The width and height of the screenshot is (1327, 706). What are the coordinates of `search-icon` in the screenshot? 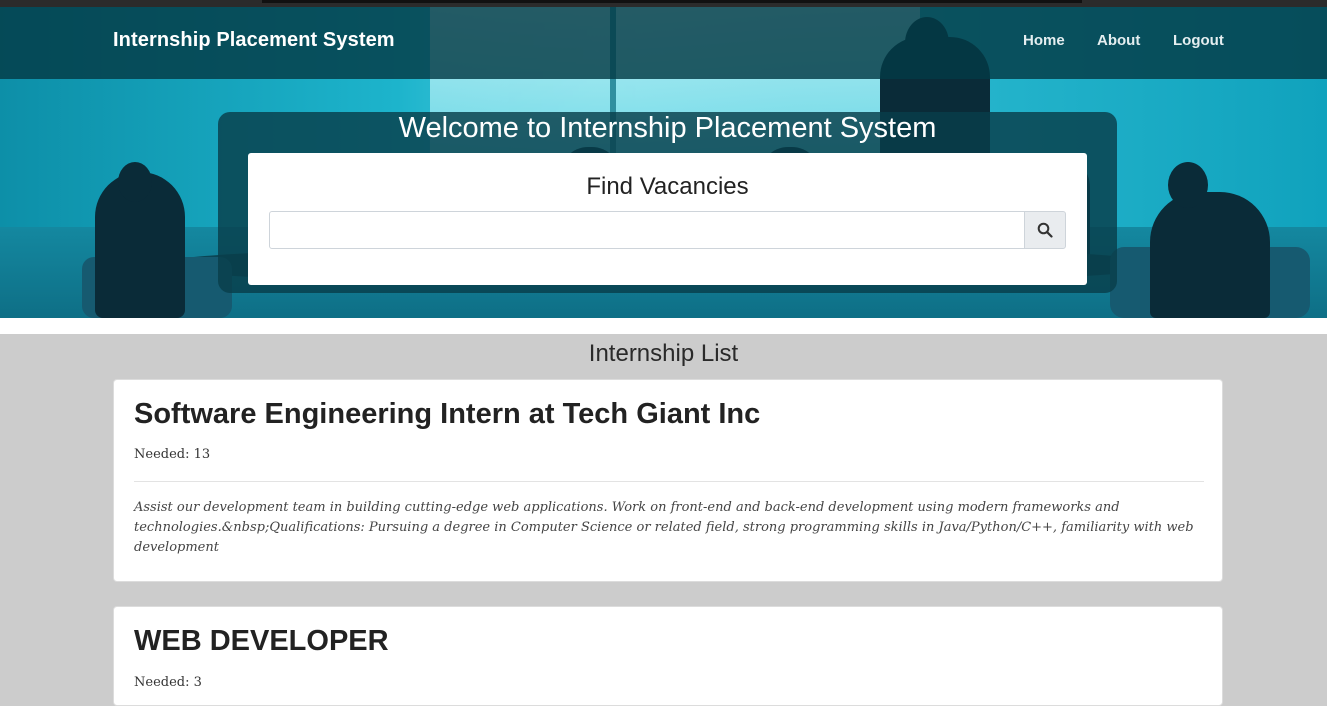 It's located at (1045, 230).